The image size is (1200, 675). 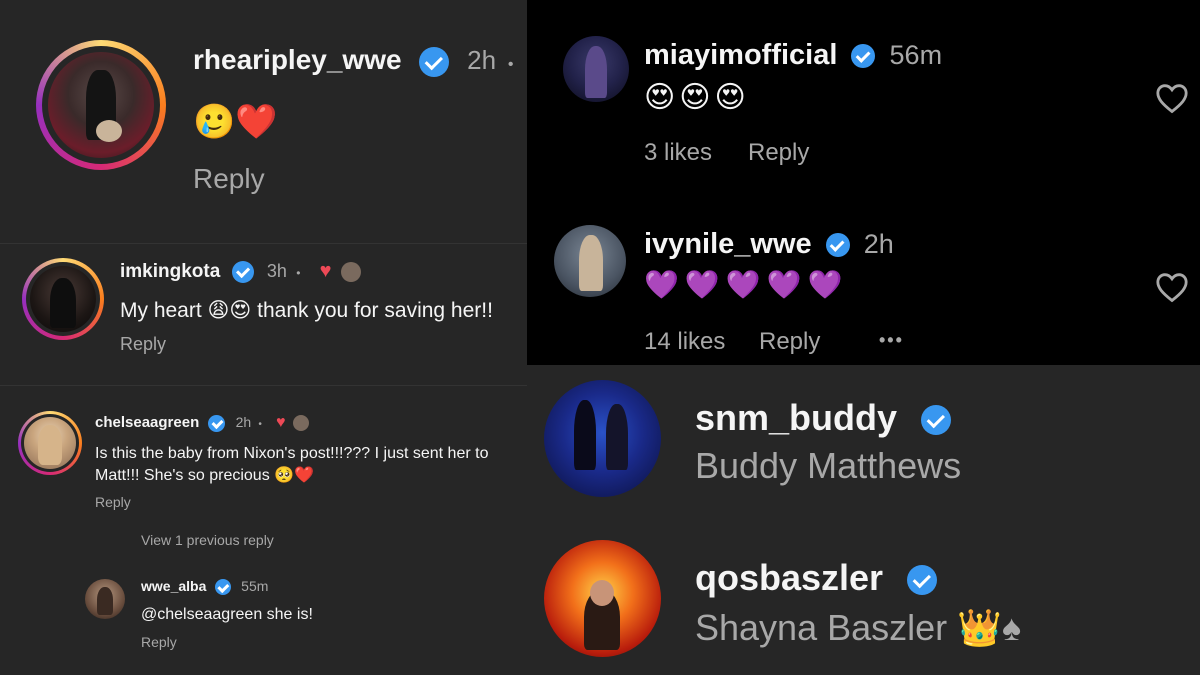 I want to click on username: chelseaagreen, so click(x=147, y=422).